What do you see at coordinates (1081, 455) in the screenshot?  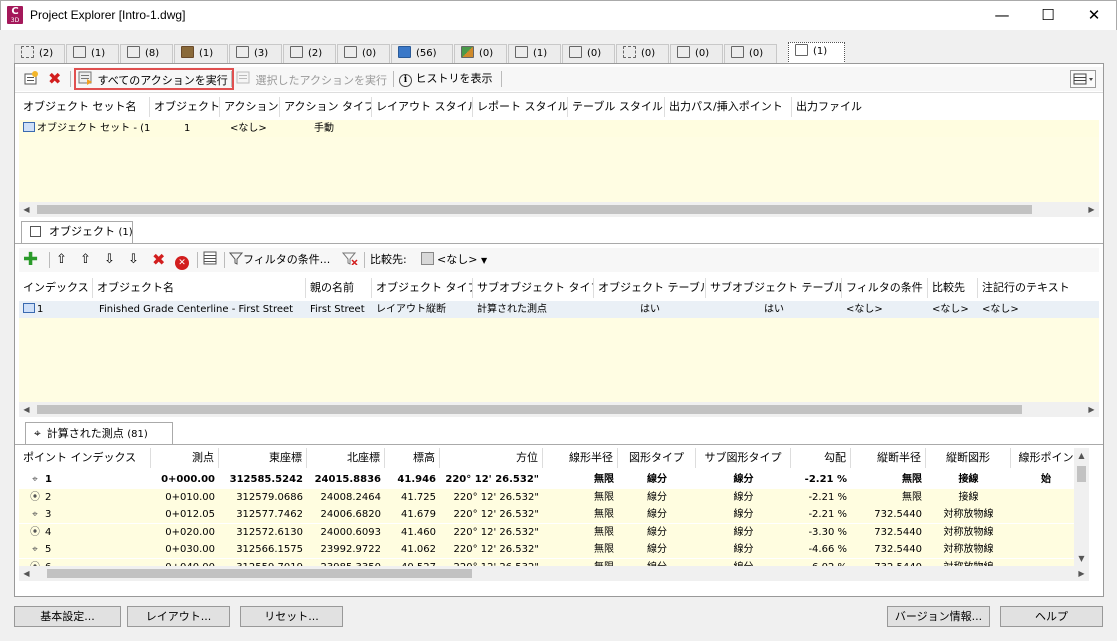 I see `scroll-up-icon: ▲` at bounding box center [1081, 455].